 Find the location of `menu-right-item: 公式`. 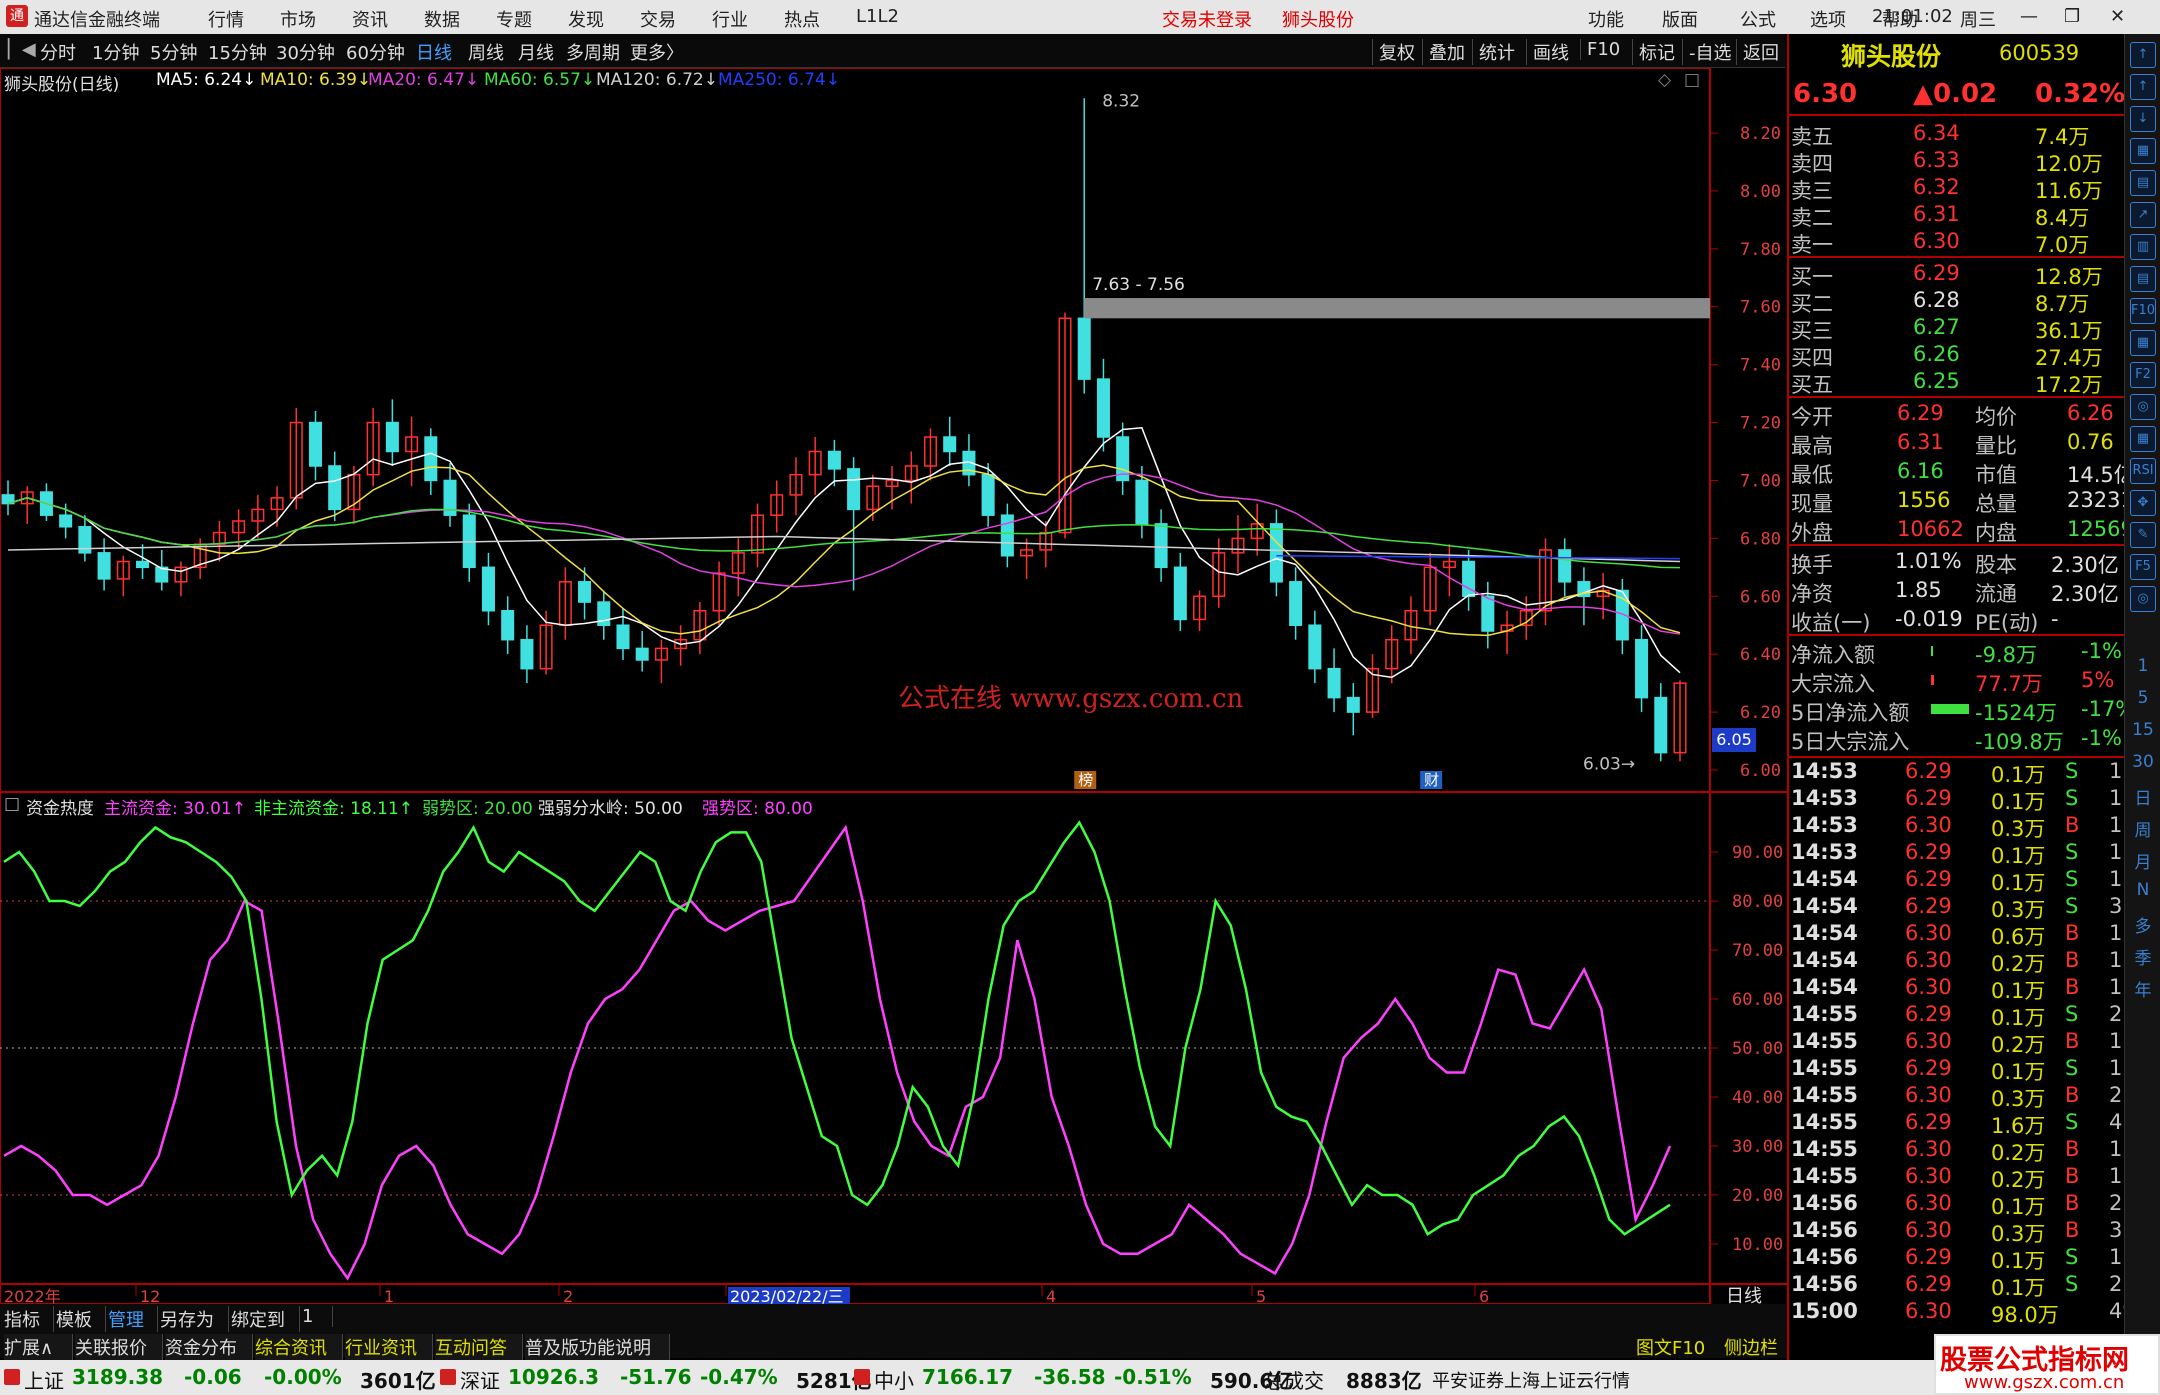

menu-right-item: 公式 is located at coordinates (1758, 19).